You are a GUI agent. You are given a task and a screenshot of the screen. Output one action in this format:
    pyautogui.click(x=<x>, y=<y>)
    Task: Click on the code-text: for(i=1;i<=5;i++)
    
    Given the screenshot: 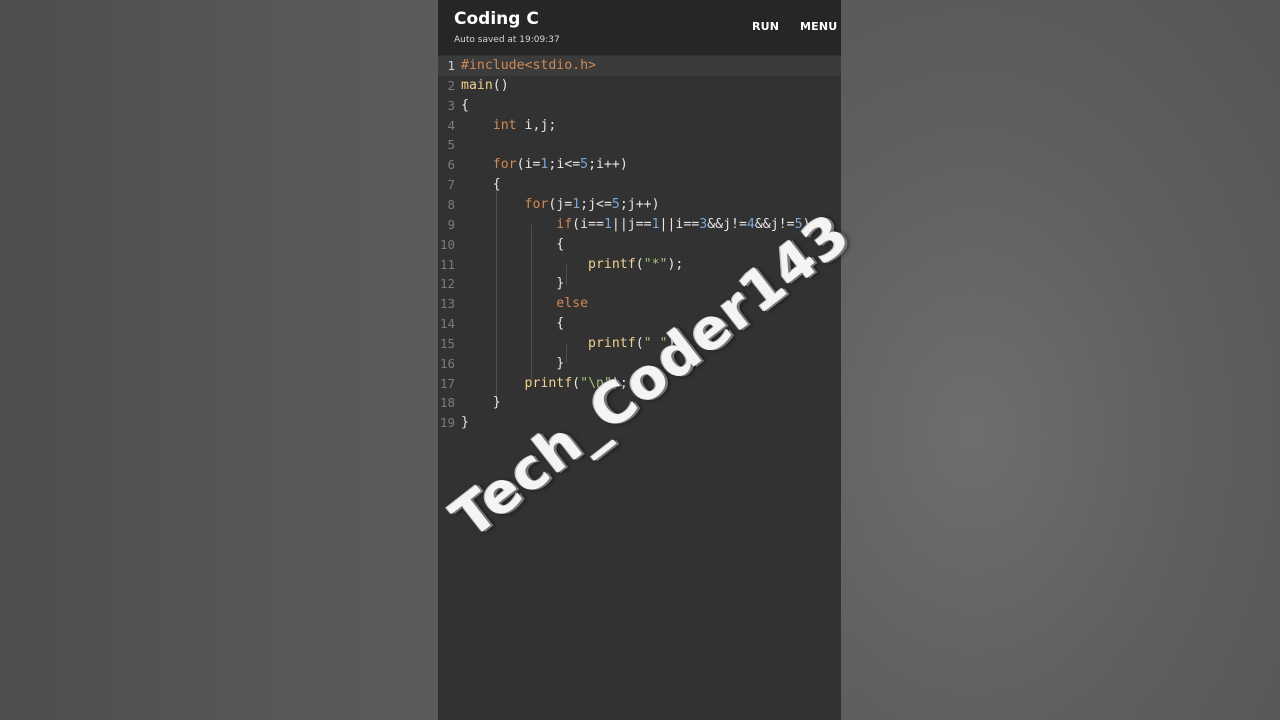 What is the action you would take?
    pyautogui.click(x=560, y=165)
    